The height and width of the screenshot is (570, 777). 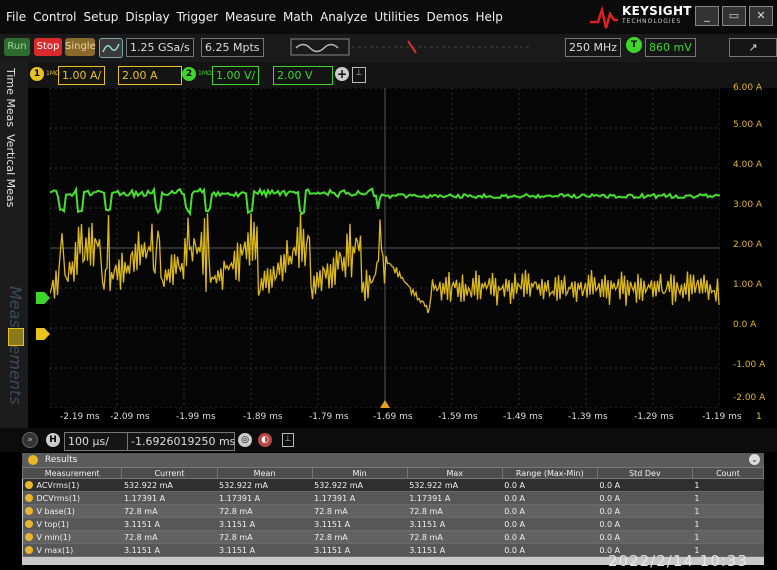 What do you see at coordinates (549, 473) in the screenshot?
I see `column-header: Range (Max-Min)` at bounding box center [549, 473].